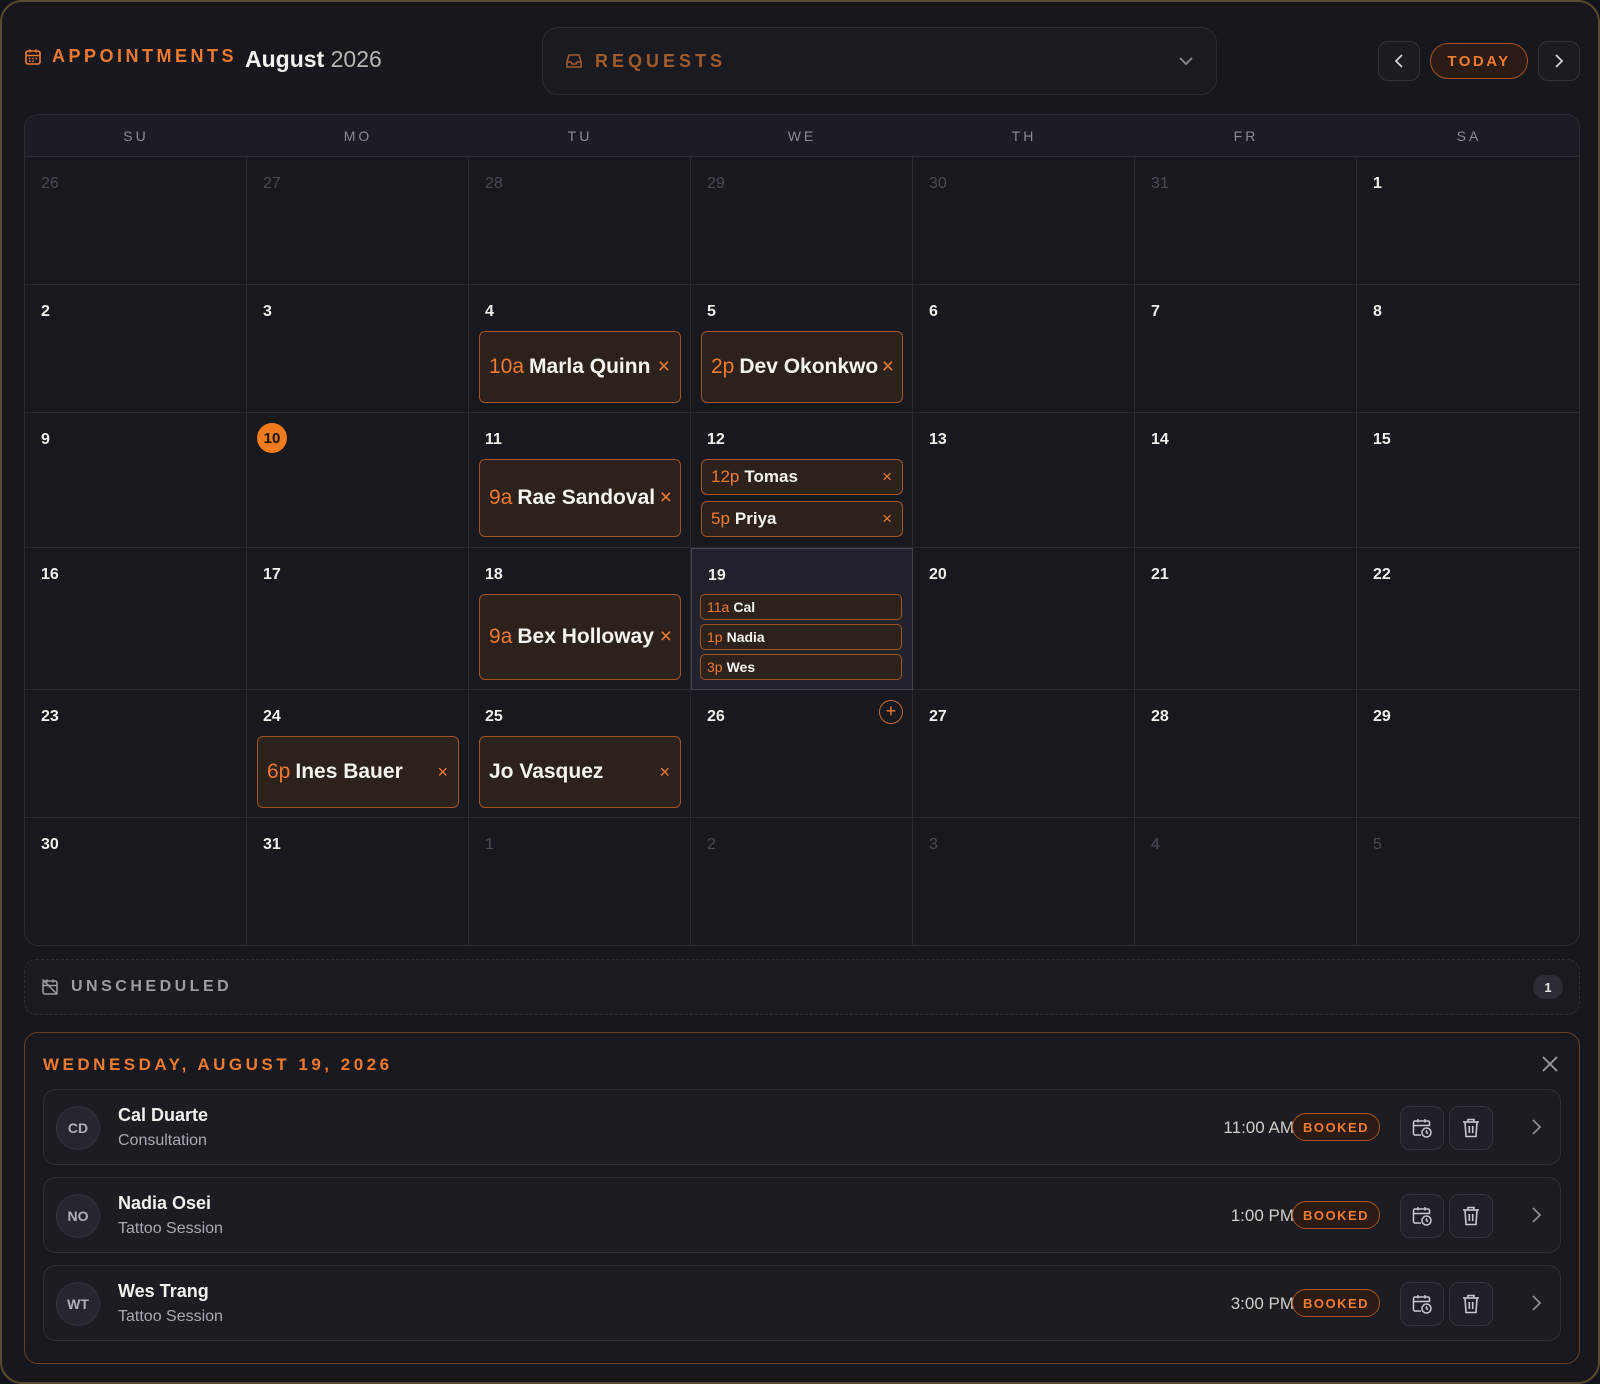  Describe the element at coordinates (1246, 881) in the screenshot. I see `day-cell: 4` at that location.